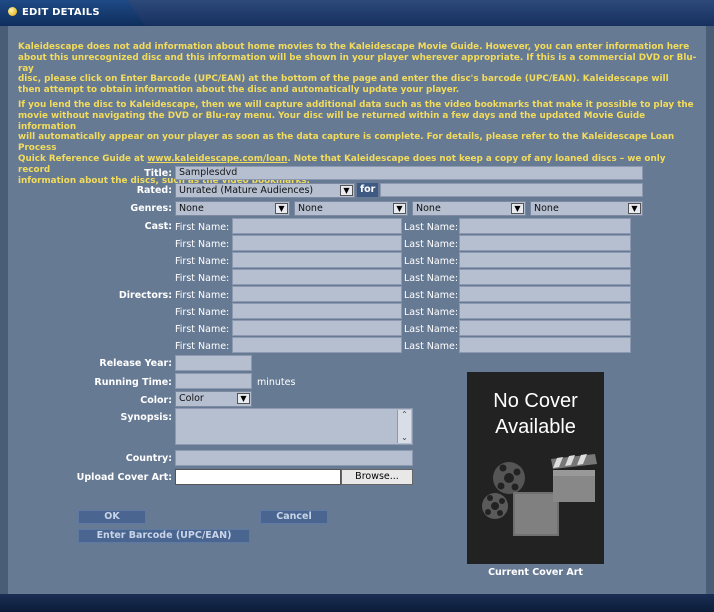 Image resolution: width=714 pixels, height=612 pixels. What do you see at coordinates (154, 190) in the screenshot?
I see `rated-label: Rated:` at bounding box center [154, 190].